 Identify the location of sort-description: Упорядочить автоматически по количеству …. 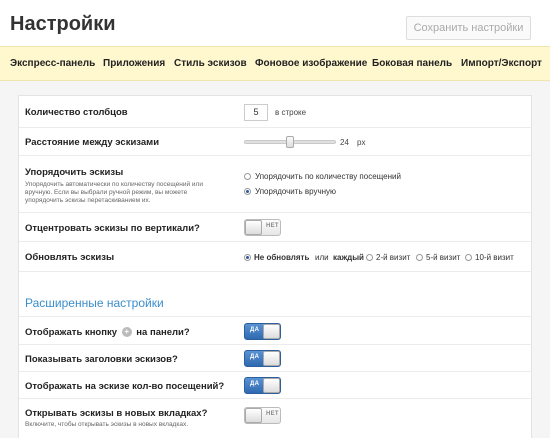
(114, 192).